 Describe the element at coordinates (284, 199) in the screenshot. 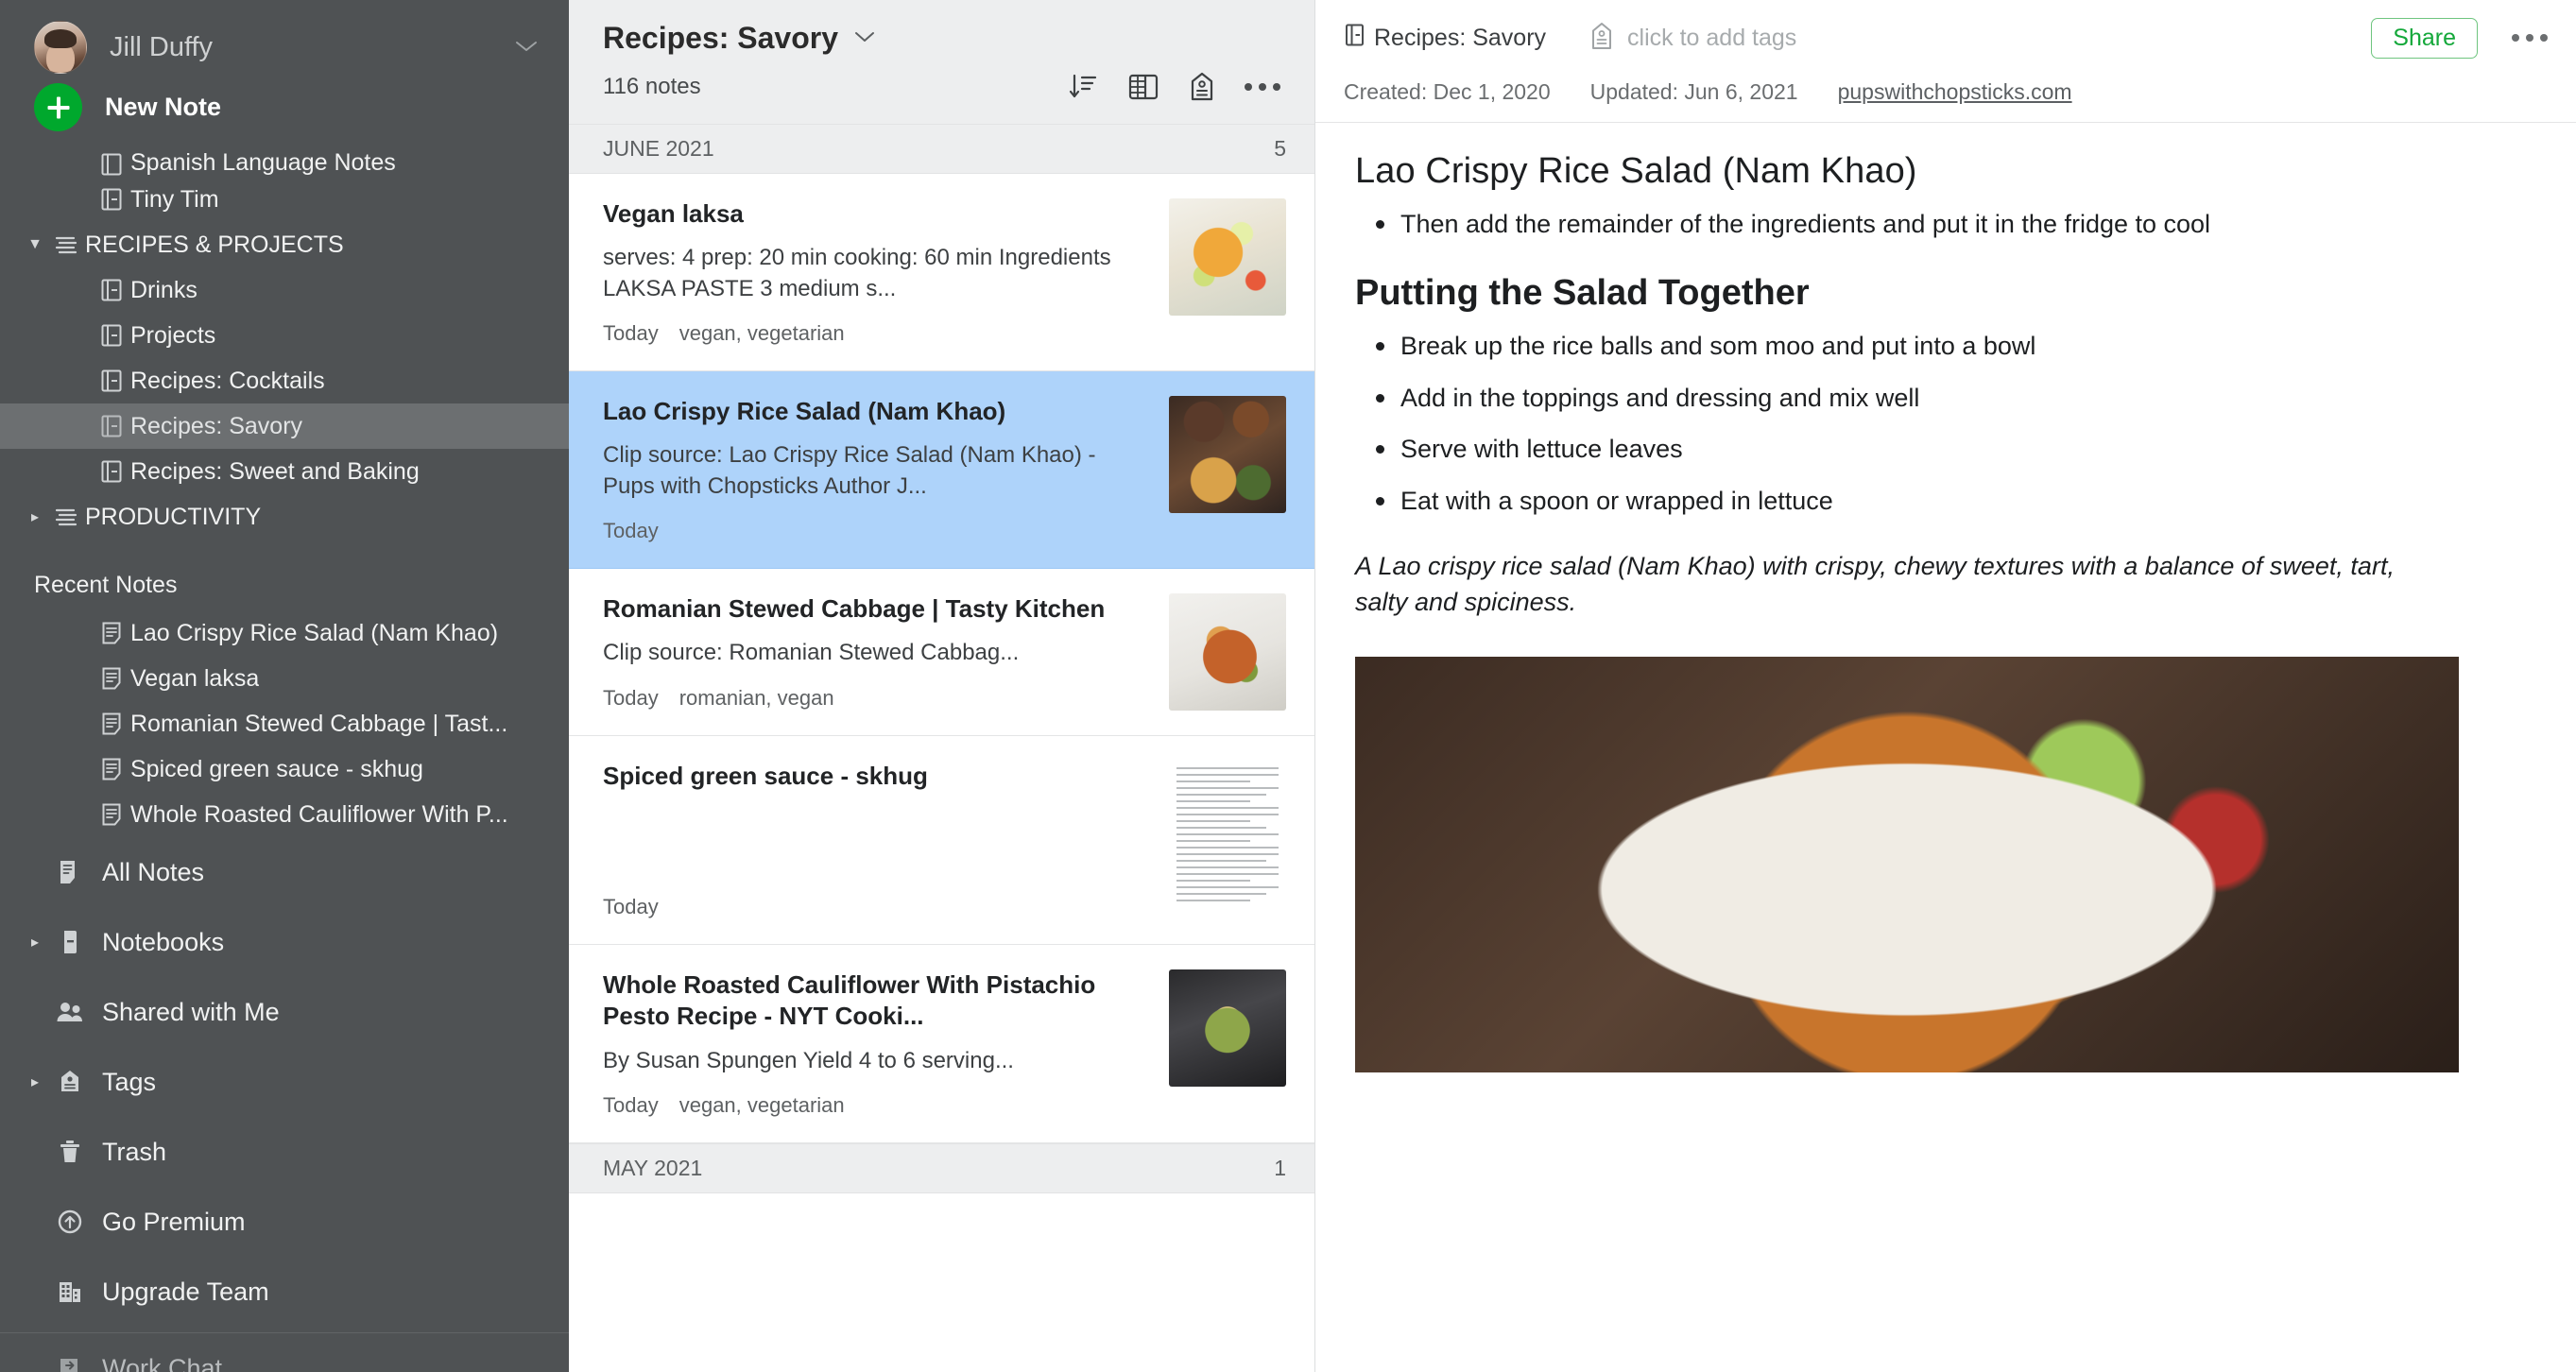

I see `sidebar-item-tiny-tim: ▸ Tiny Tim` at that location.